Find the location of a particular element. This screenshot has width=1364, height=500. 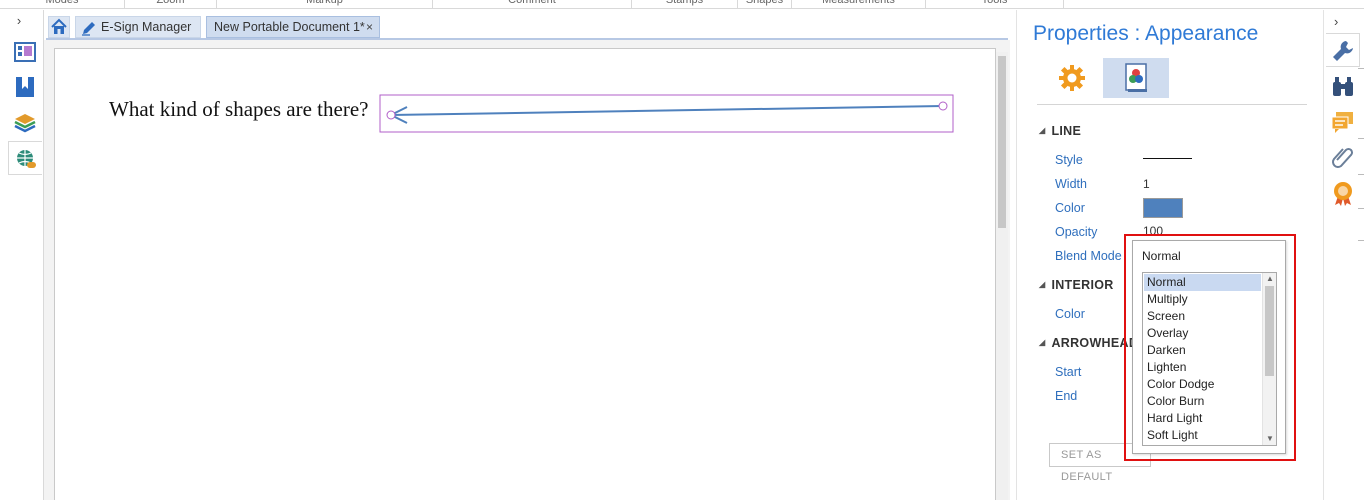

blend-option-screen: Screen is located at coordinates (1202, 316).